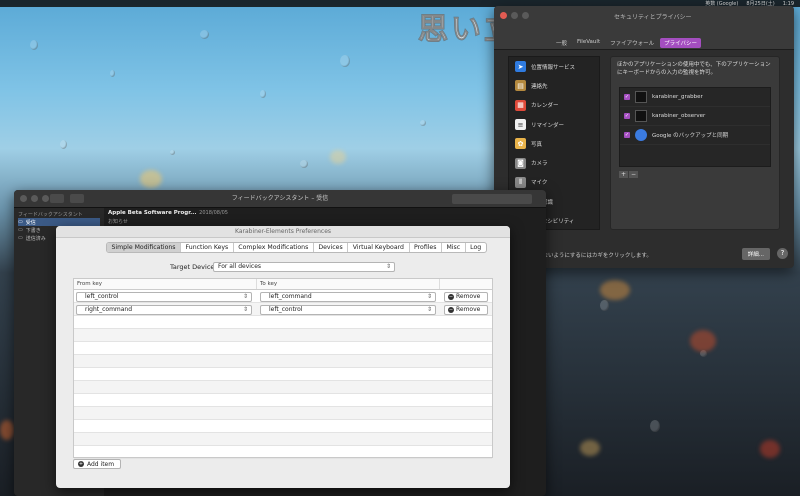  What do you see at coordinates (588, 43) in the screenshot?
I see `tab-filevault: FileVault` at bounding box center [588, 43].